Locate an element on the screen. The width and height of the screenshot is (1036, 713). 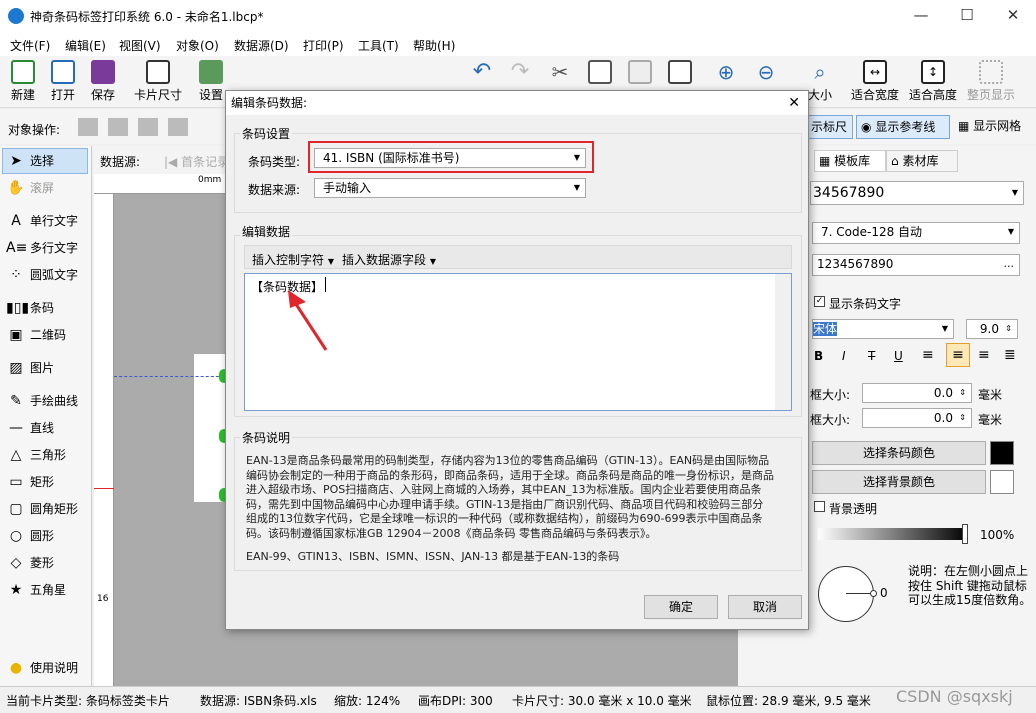
status-card-type: 当前卡片类型: 条码标签类卡片 is located at coordinates (88, 700).